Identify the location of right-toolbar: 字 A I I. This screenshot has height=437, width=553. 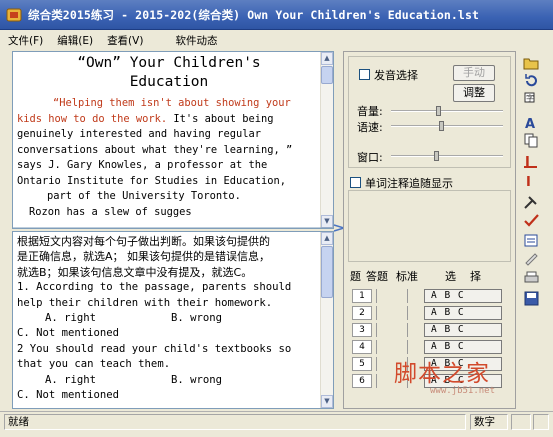
(533, 183).